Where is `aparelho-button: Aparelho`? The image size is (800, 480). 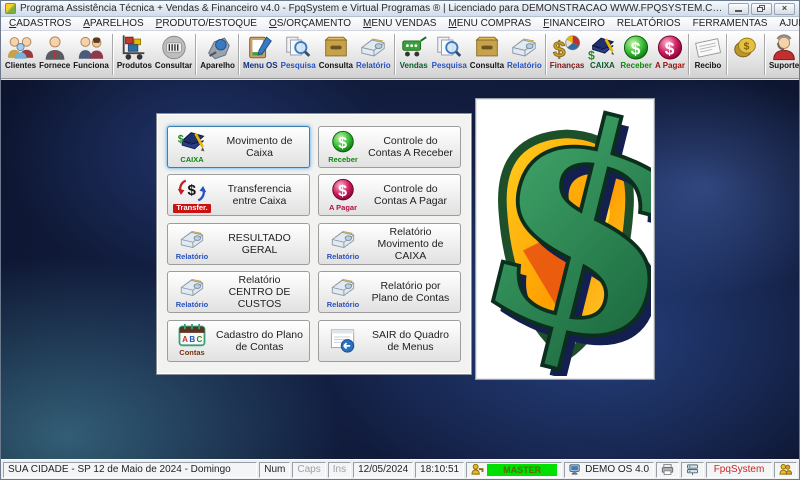
aparelho-button: Aparelho is located at coordinates (217, 54).